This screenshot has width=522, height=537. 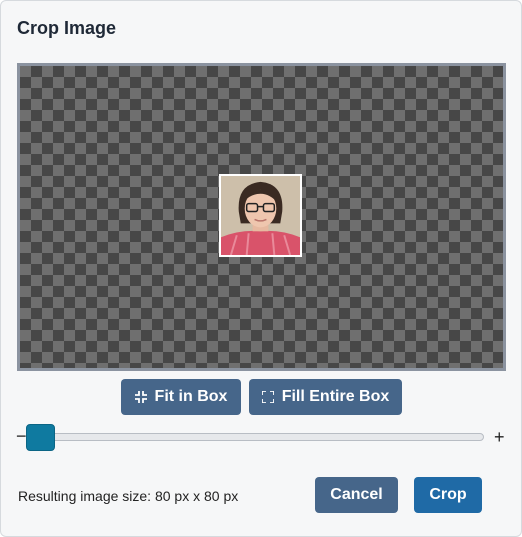 What do you see at coordinates (140, 397) in the screenshot?
I see `compress-icon` at bounding box center [140, 397].